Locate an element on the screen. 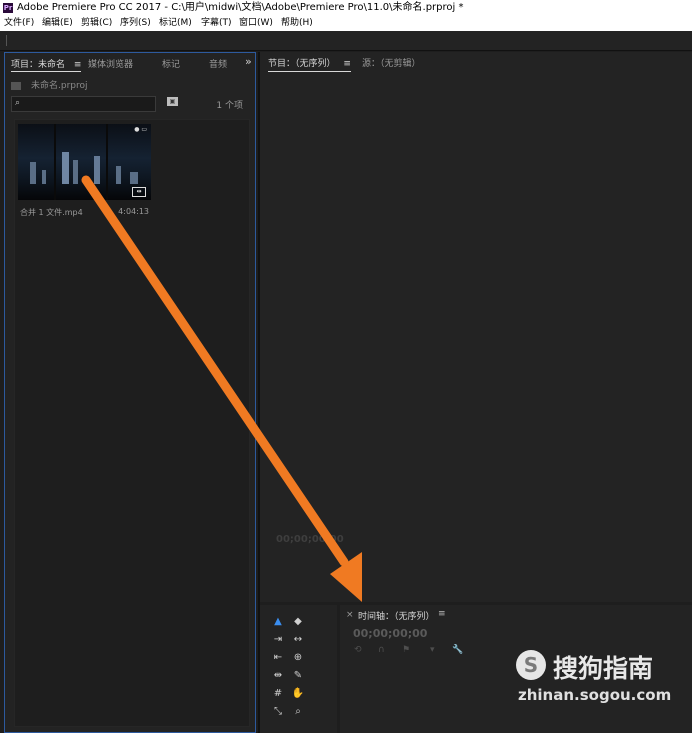  project-file-row: 未命名.prproj is located at coordinates (49, 84).